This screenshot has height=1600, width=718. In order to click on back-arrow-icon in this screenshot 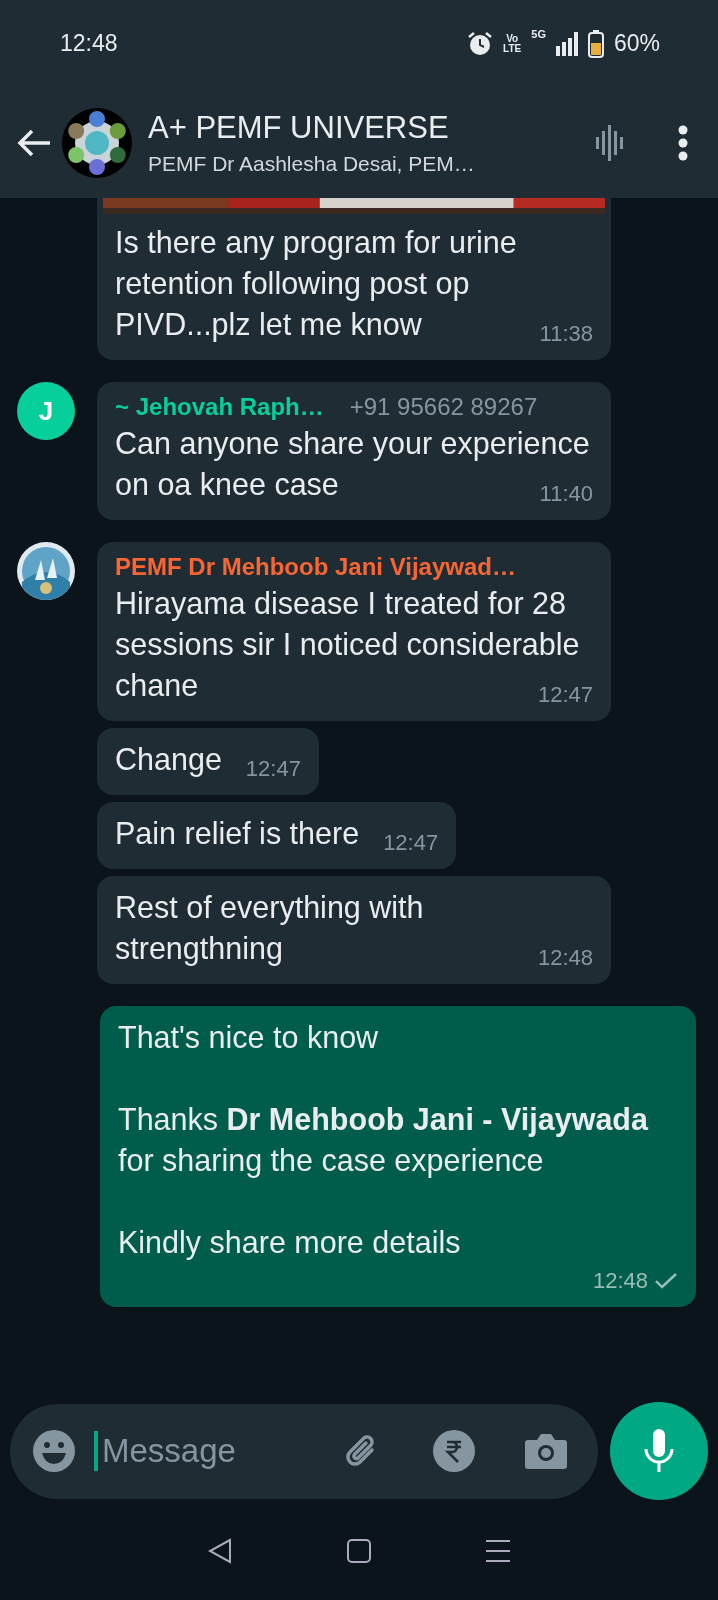, I will do `click(34, 142)`.